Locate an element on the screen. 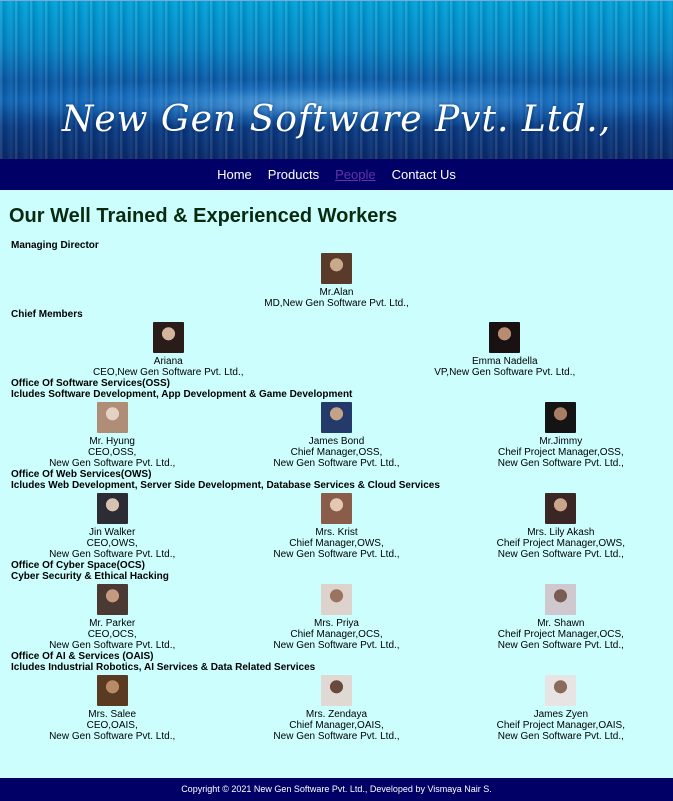 Image resolution: width=673 pixels, height=801 pixels. member-name: Mrs. Lily Akash is located at coordinates (561, 532).